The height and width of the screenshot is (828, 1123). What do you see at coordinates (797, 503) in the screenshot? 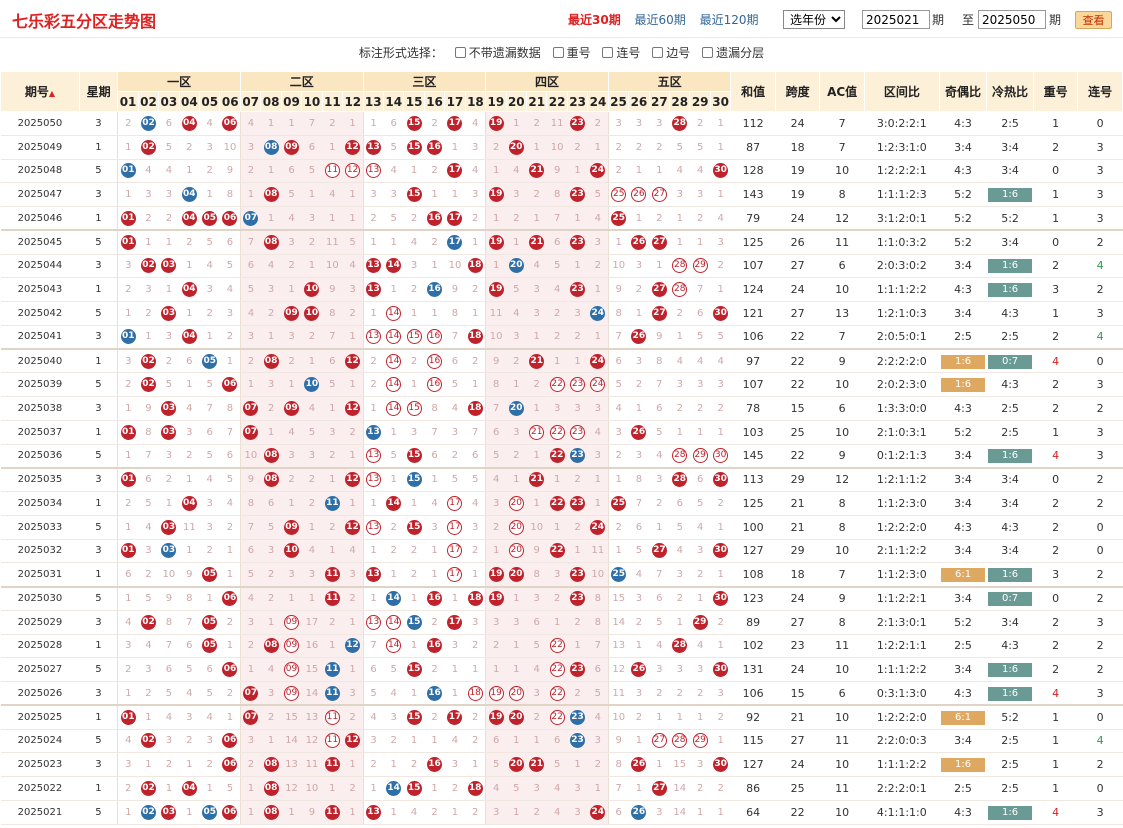
I see `span-cell: 21` at bounding box center [797, 503].